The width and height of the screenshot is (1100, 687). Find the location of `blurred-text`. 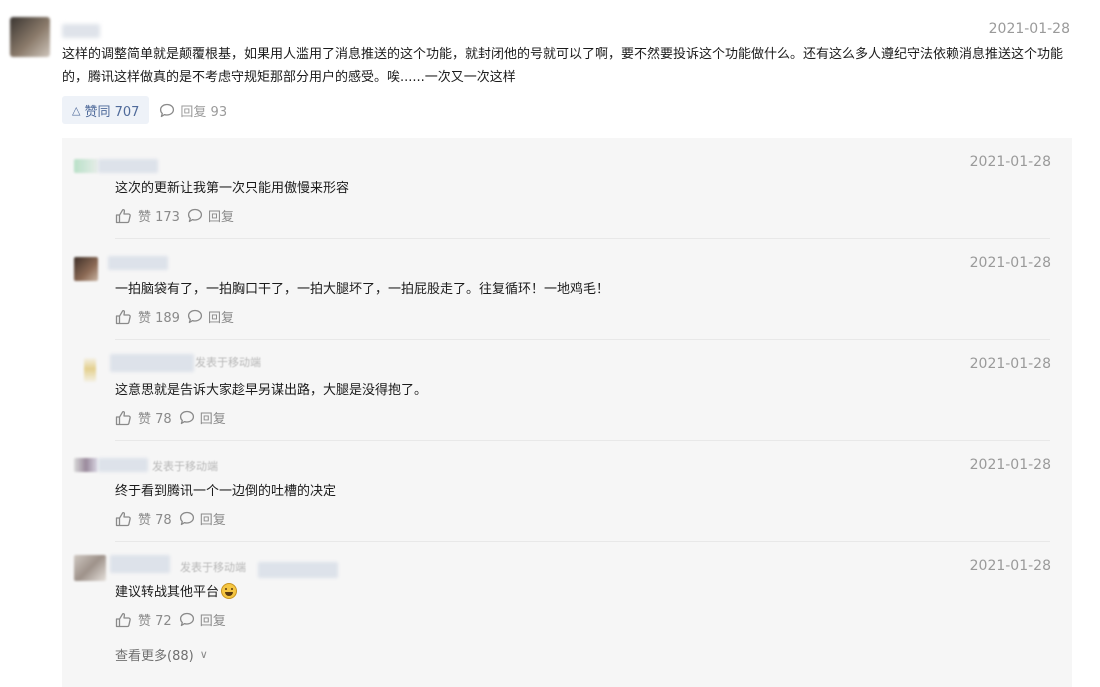

blurred-text is located at coordinates (298, 570).